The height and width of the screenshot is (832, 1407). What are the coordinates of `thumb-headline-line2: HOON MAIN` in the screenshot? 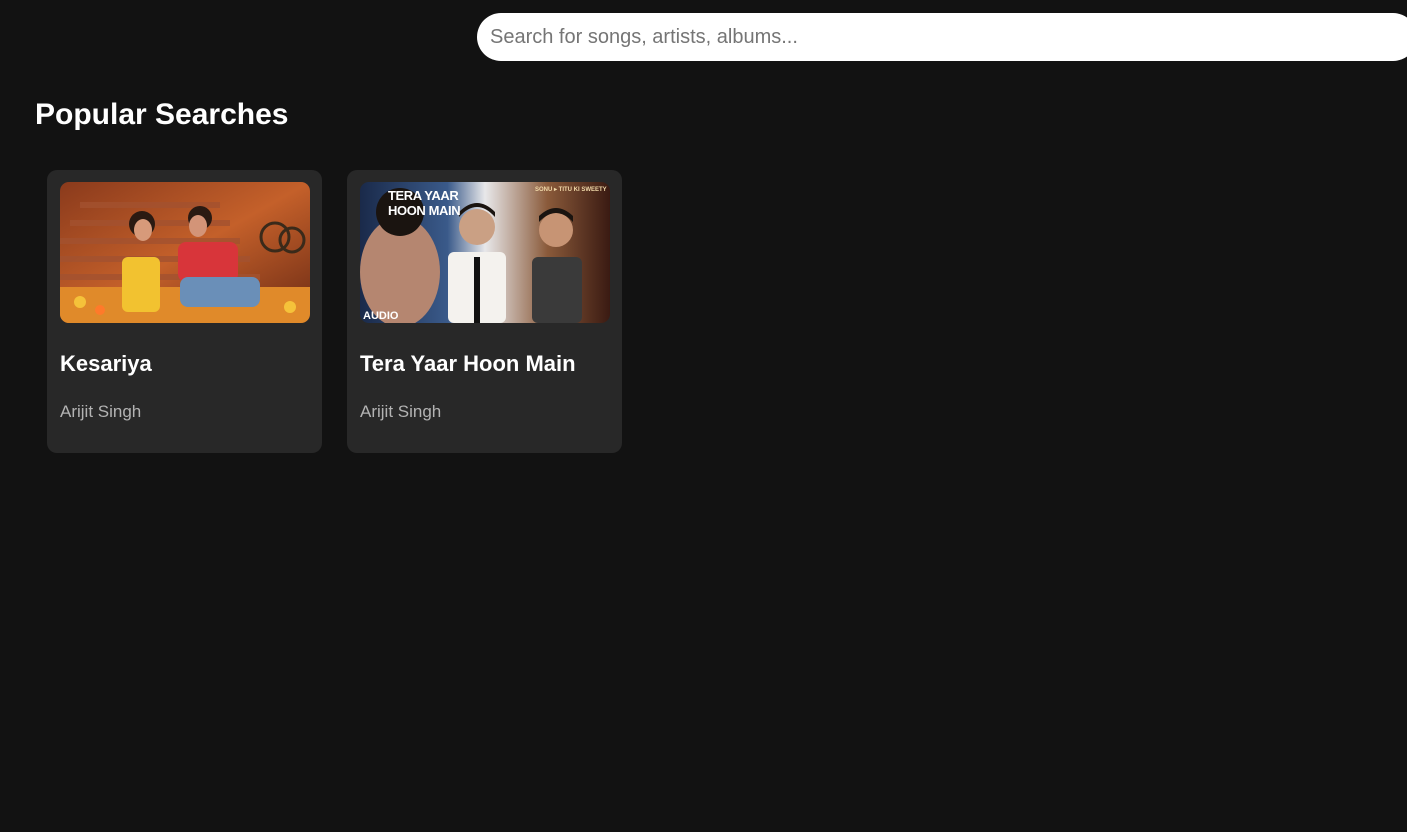 It's located at (424, 210).